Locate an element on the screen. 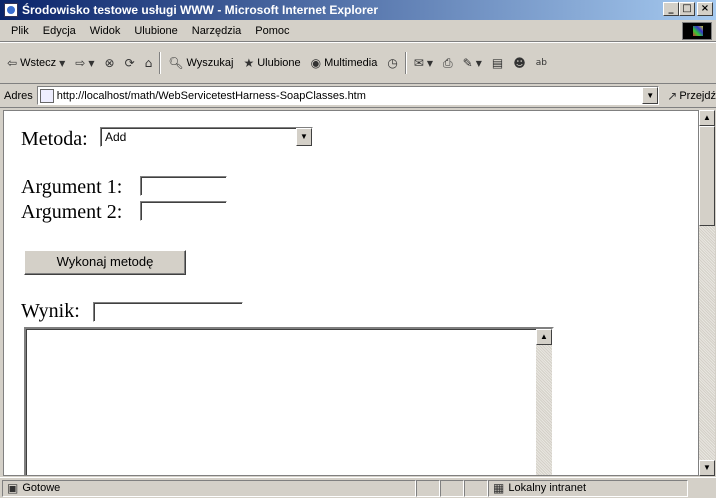  favorites-button: ★ Ulubione is located at coordinates (271, 63).